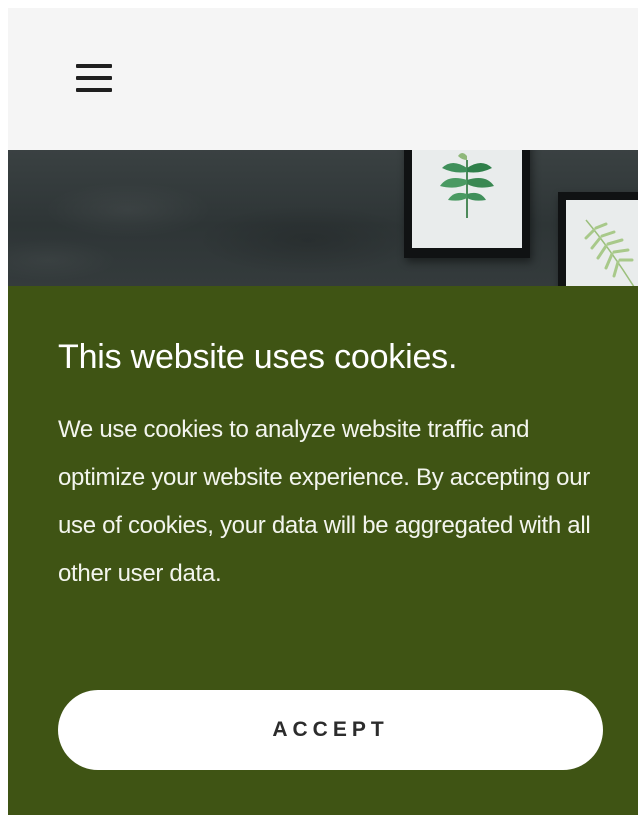  Describe the element at coordinates (258, 357) in the screenshot. I see `cookie-banner-title: This website uses cookies.` at that location.